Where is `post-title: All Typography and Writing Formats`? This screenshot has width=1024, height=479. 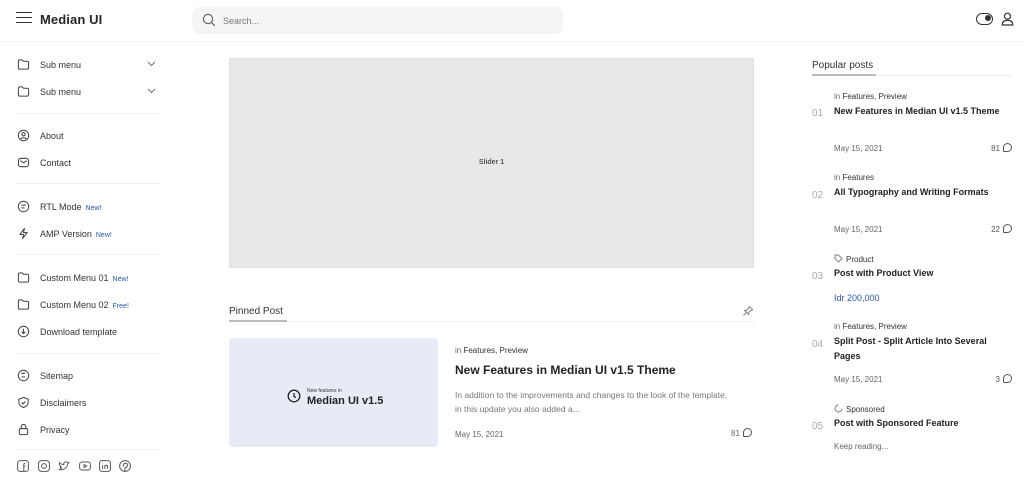 post-title: All Typography and Writing Formats is located at coordinates (919, 192).